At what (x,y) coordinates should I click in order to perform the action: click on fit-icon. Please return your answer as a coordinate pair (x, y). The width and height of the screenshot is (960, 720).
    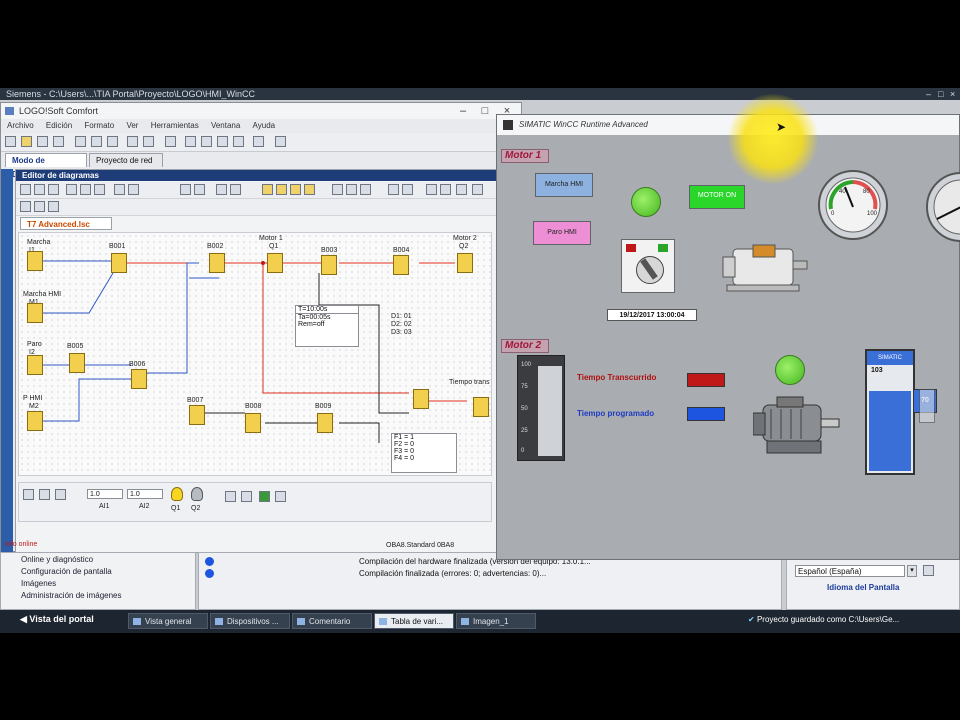
    Looking at the image, I should click on (431, 189).